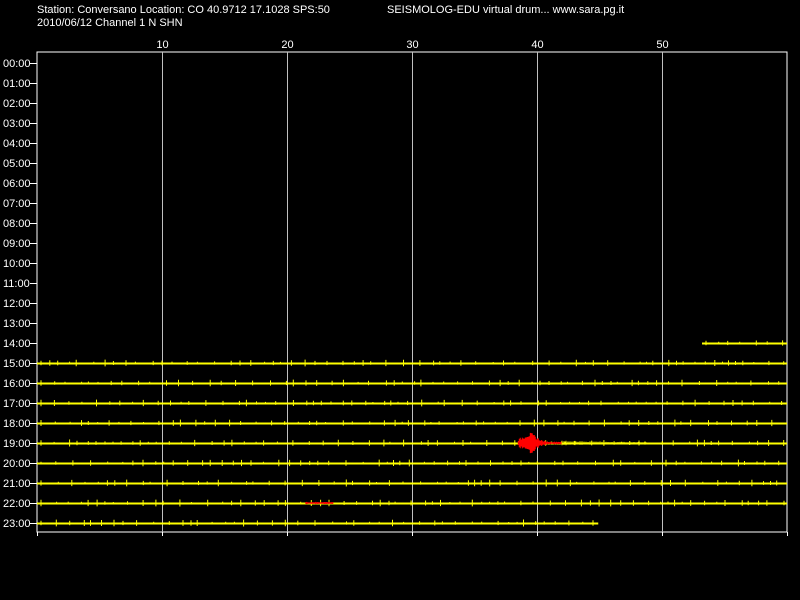 The height and width of the screenshot is (600, 800). Describe the element at coordinates (17, 444) in the screenshot. I see `y-tick-label: 19:00` at that location.